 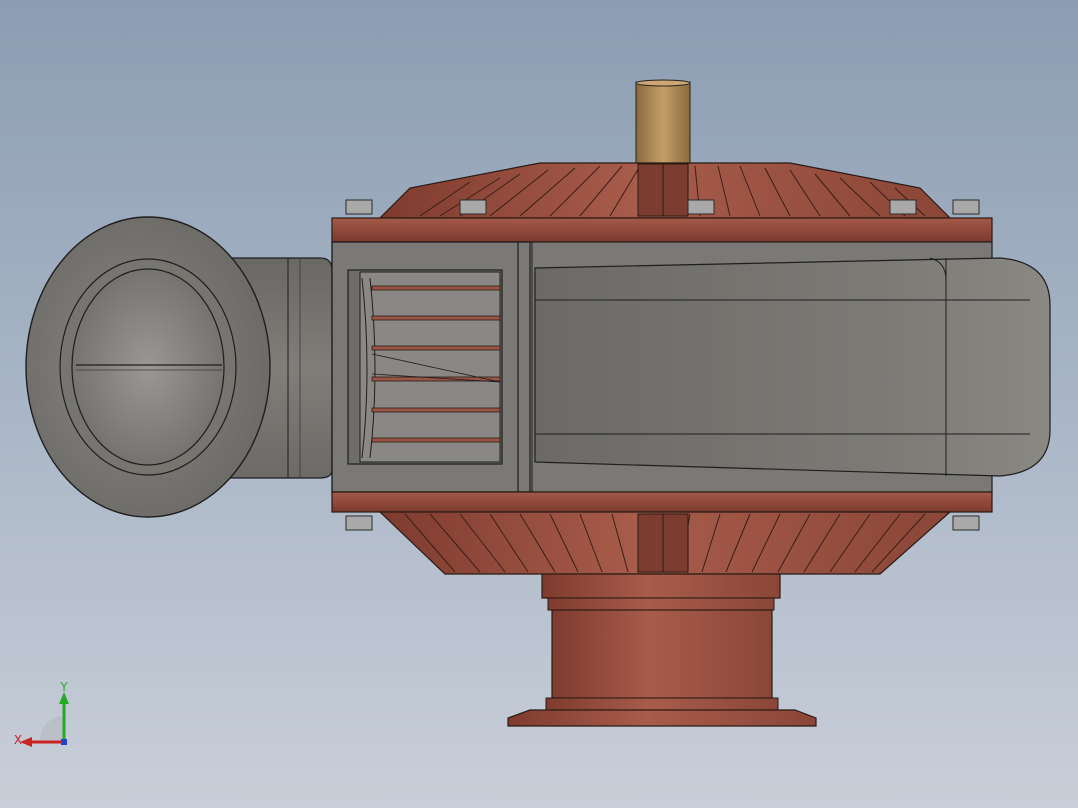 I want to click on z-axis-marker, so click(x=64, y=742).